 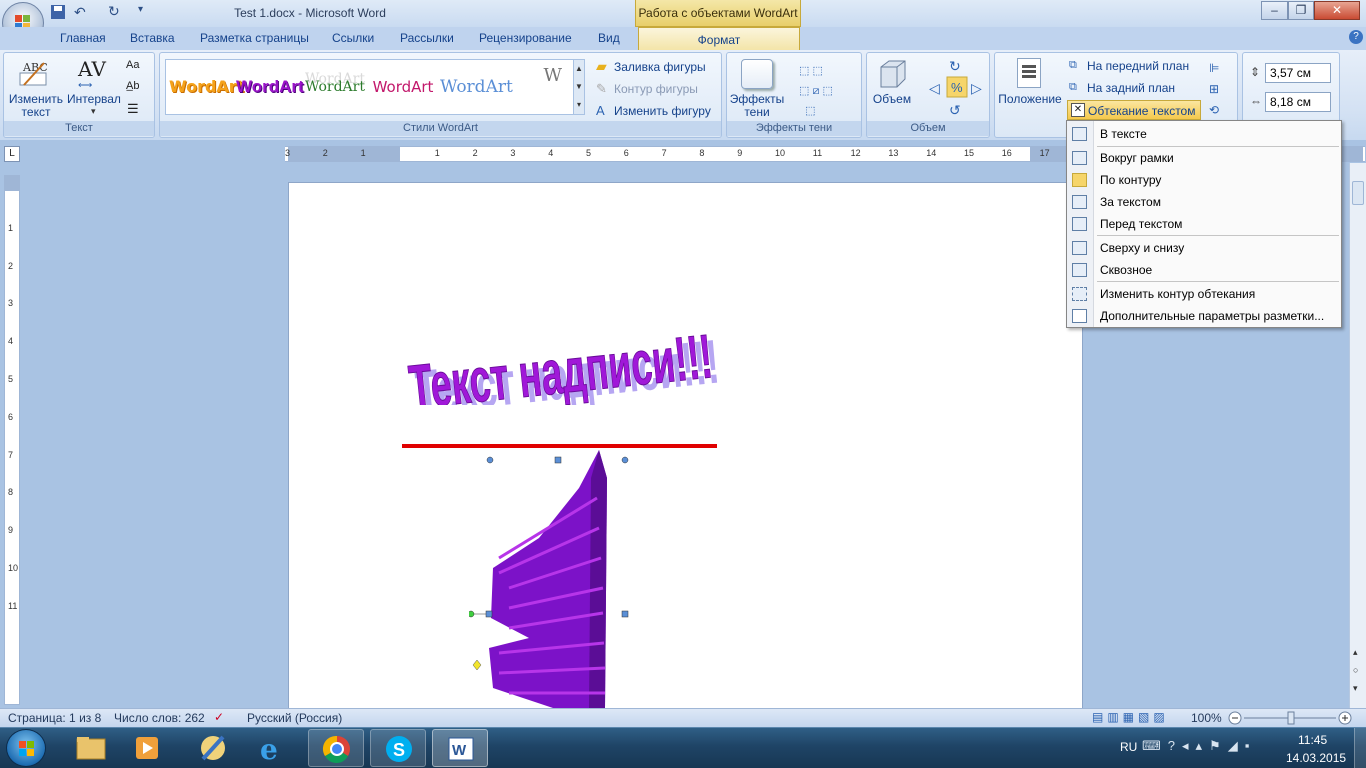 What do you see at coordinates (957, 88) in the screenshot?
I see `tilt-controls: ↻ ◁% ▷ ↺` at bounding box center [957, 88].